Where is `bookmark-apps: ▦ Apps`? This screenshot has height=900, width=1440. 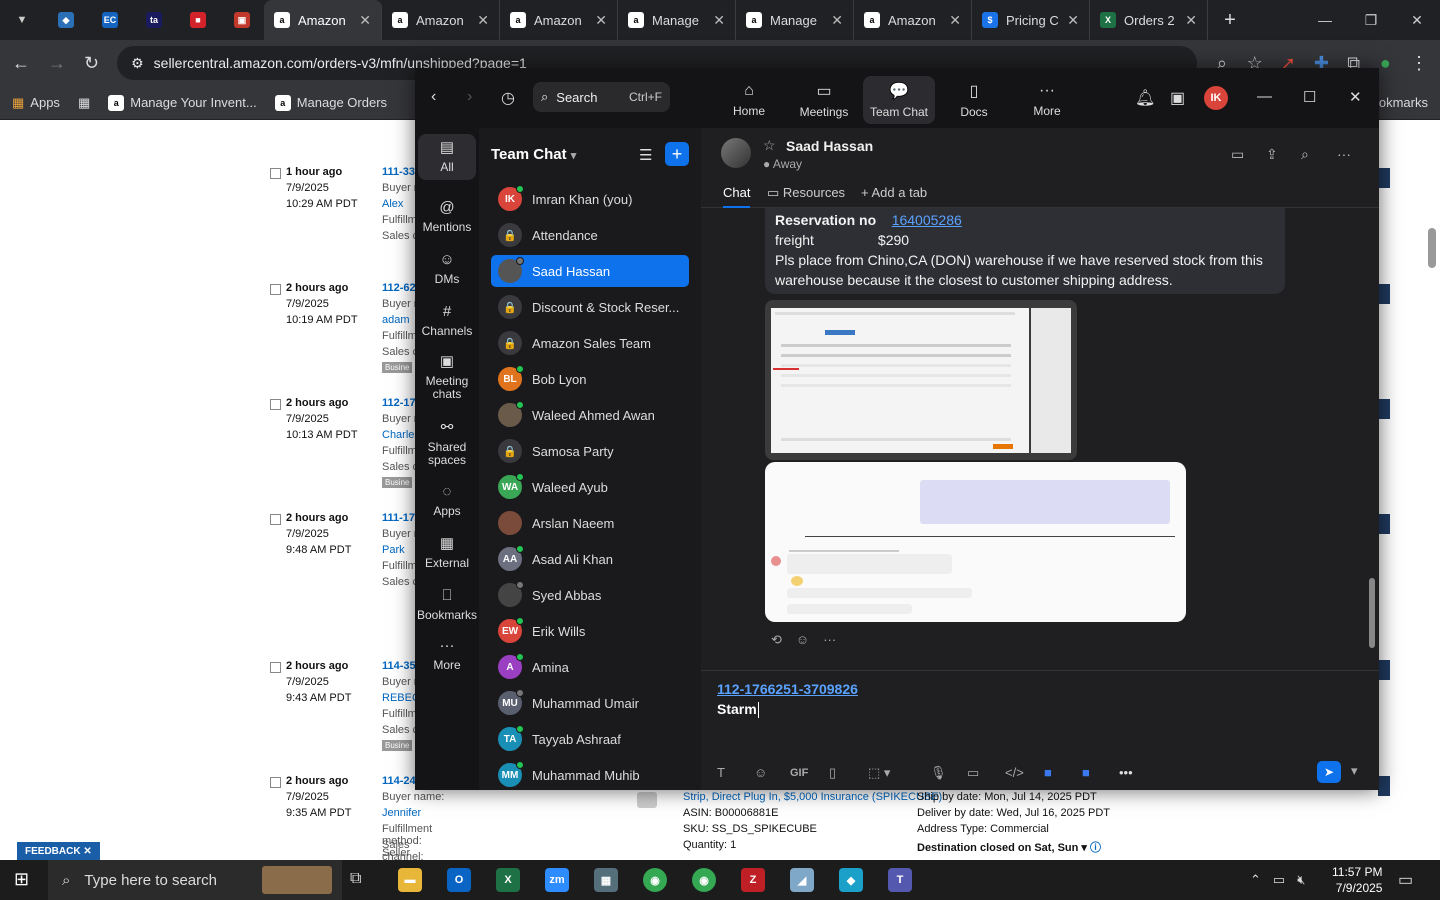
bookmark-apps: ▦ Apps is located at coordinates (36, 103).